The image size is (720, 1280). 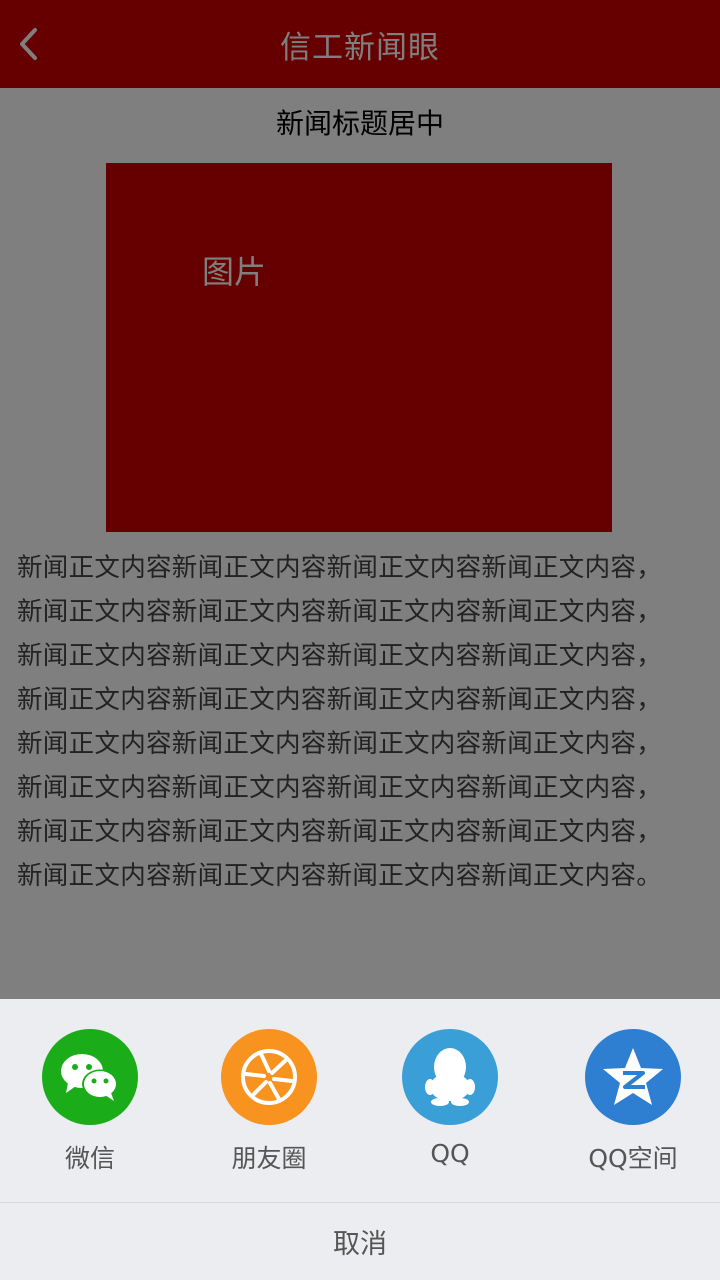 I want to click on share-qzone-label: QQ空间, so click(x=633, y=1158).